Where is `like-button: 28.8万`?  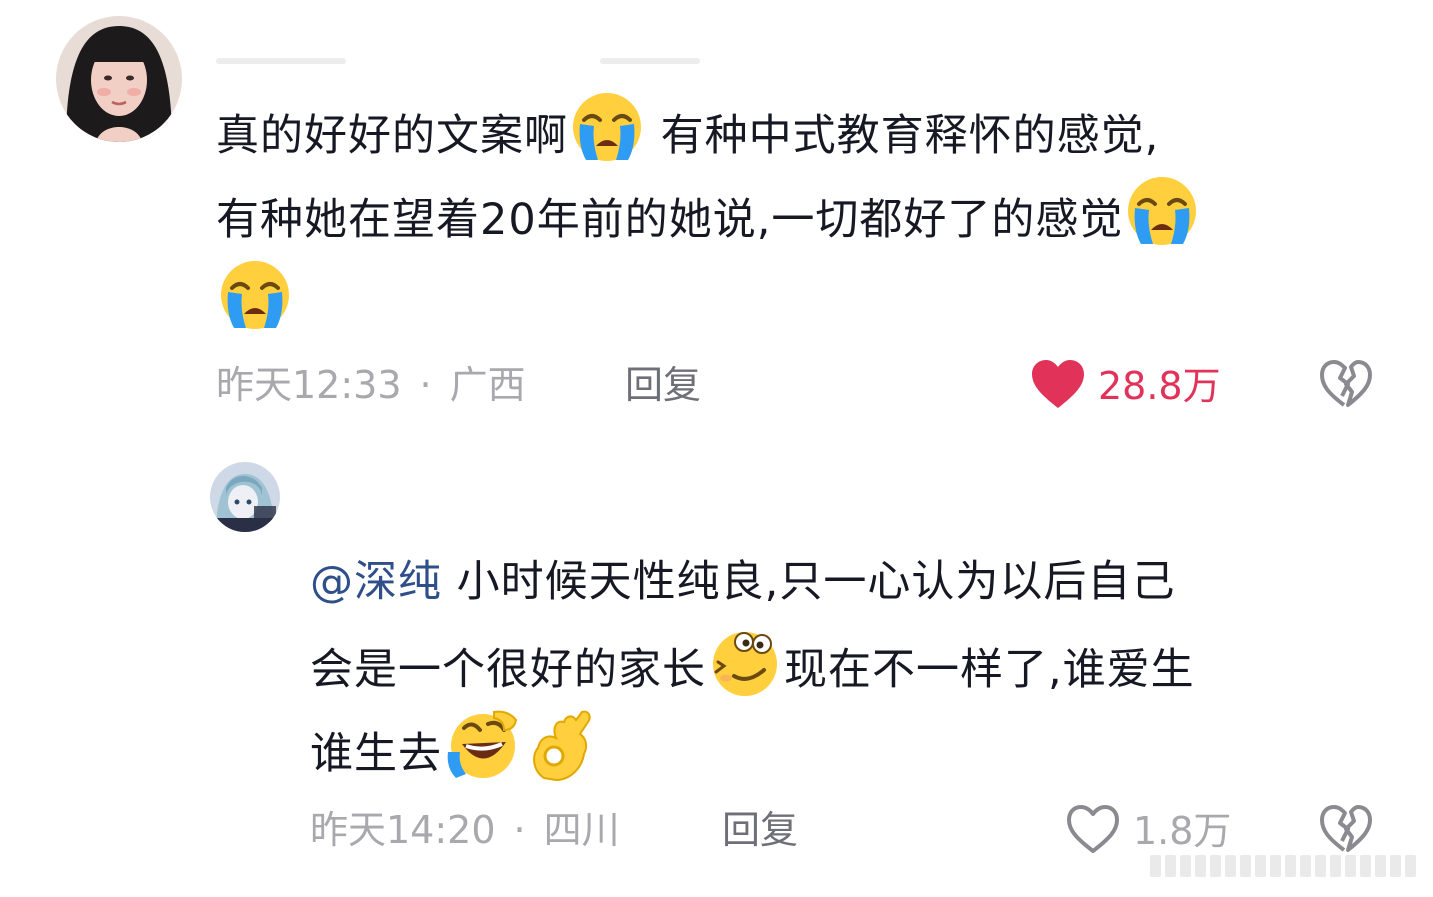 like-button: 28.8万 is located at coordinates (1125, 386).